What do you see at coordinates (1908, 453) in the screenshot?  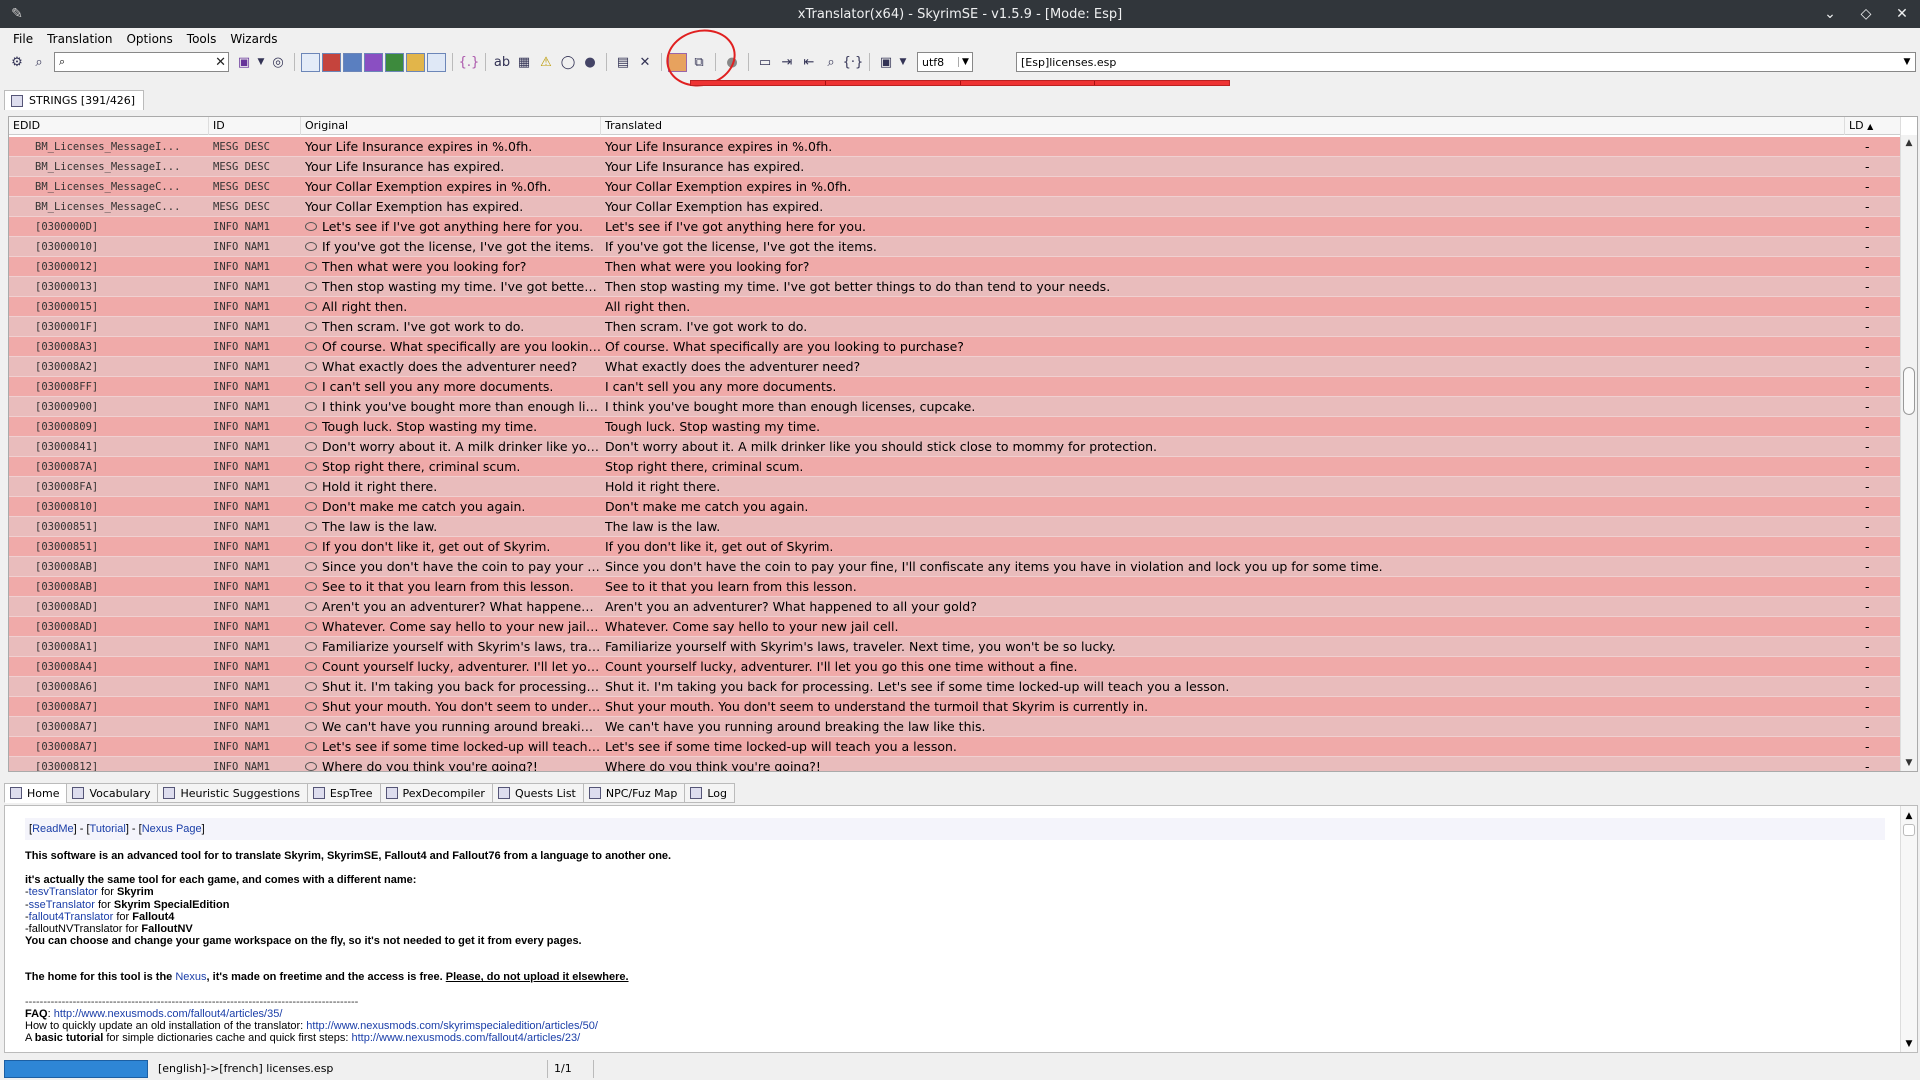 I see `grid-scrollbar: ▲ ▼` at bounding box center [1908, 453].